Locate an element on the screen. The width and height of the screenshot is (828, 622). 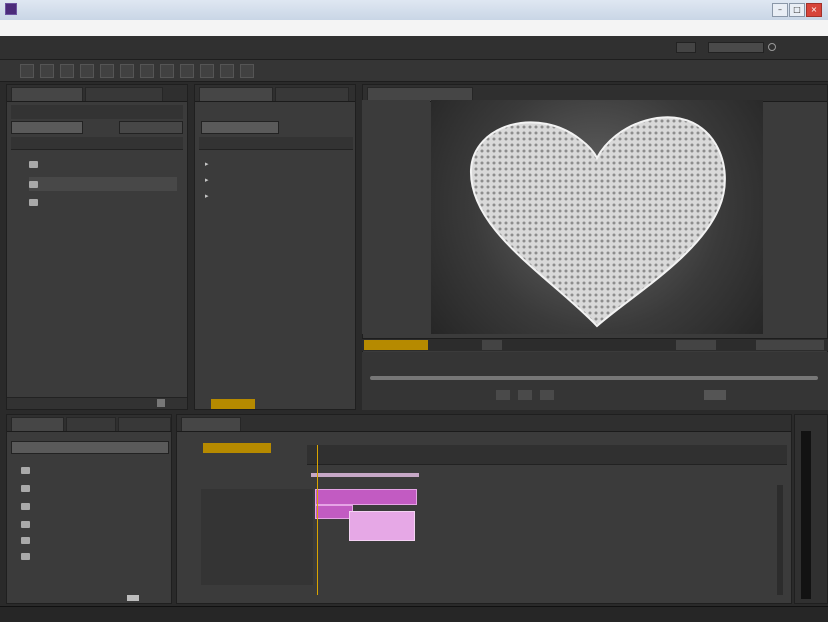
trash-icon is located at coordinates (161, 403).